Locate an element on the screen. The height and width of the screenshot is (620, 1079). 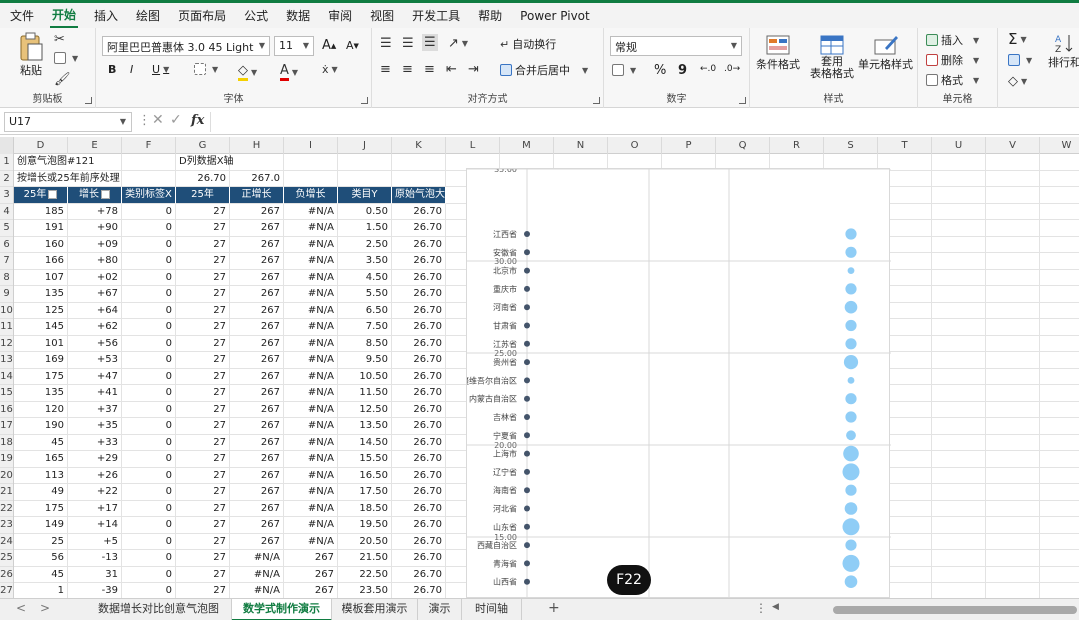
row-header-1: 1 is located at coordinates (6, 162).